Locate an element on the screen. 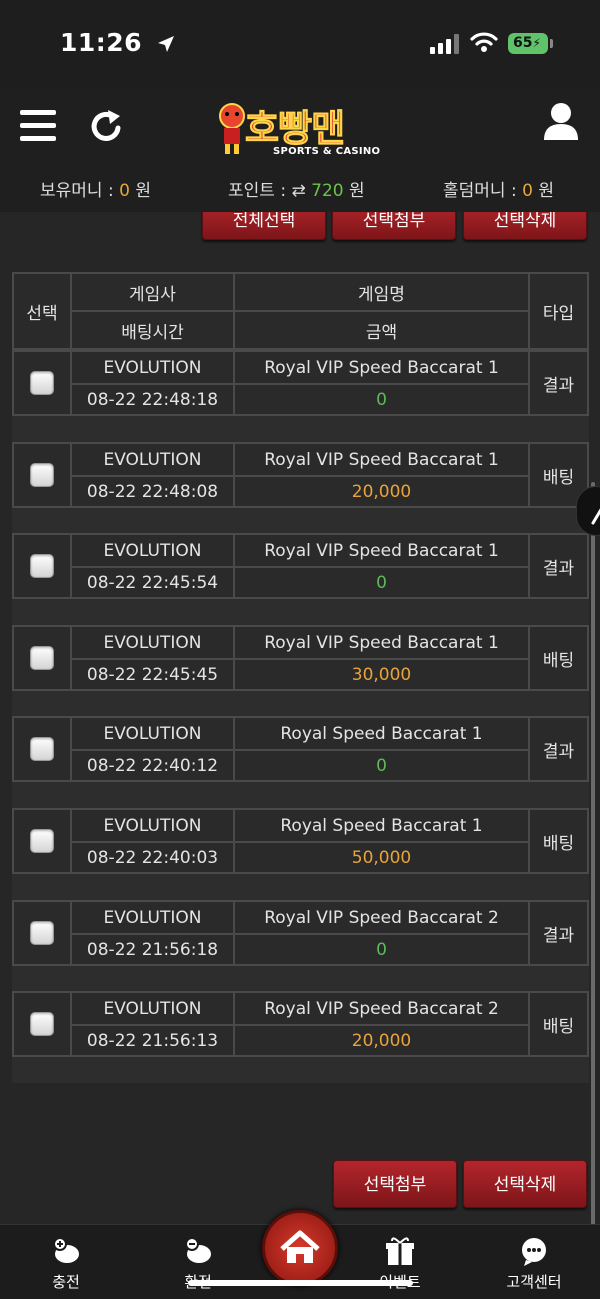  top-action-bar: 전체선택 선택첨부 선택삭제 is located at coordinates (300, 226).